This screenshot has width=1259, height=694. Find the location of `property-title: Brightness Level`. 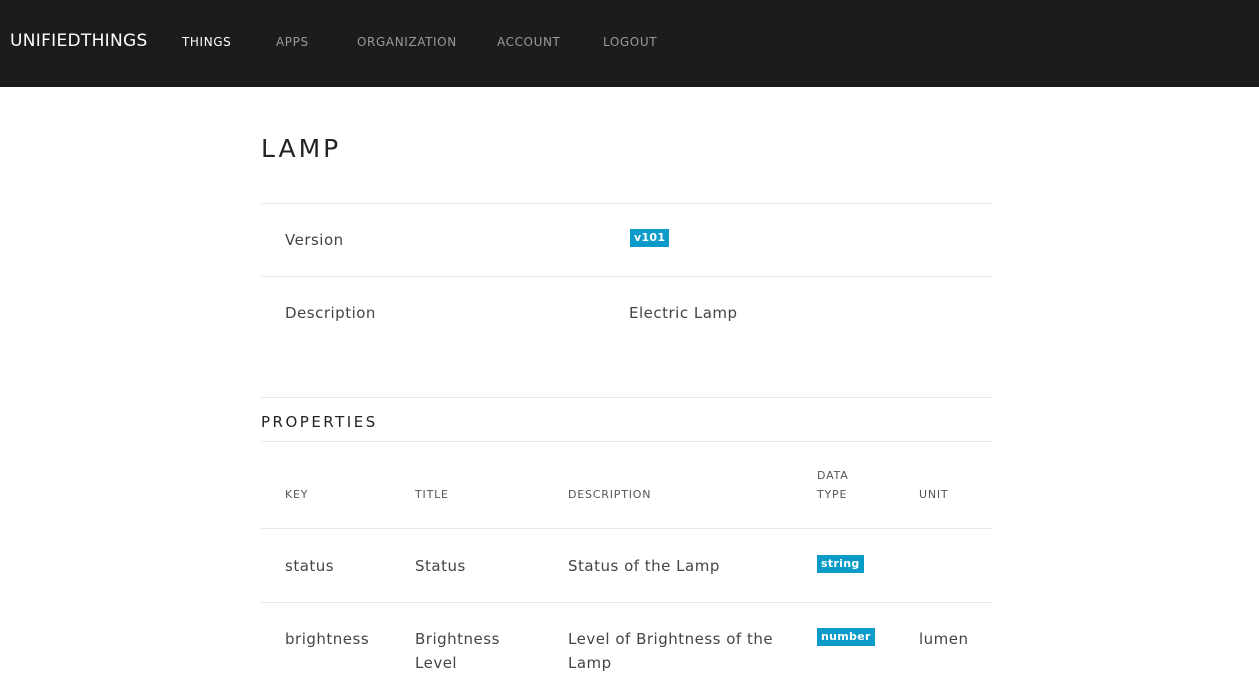

property-title: Brightness Level is located at coordinates (457, 651).